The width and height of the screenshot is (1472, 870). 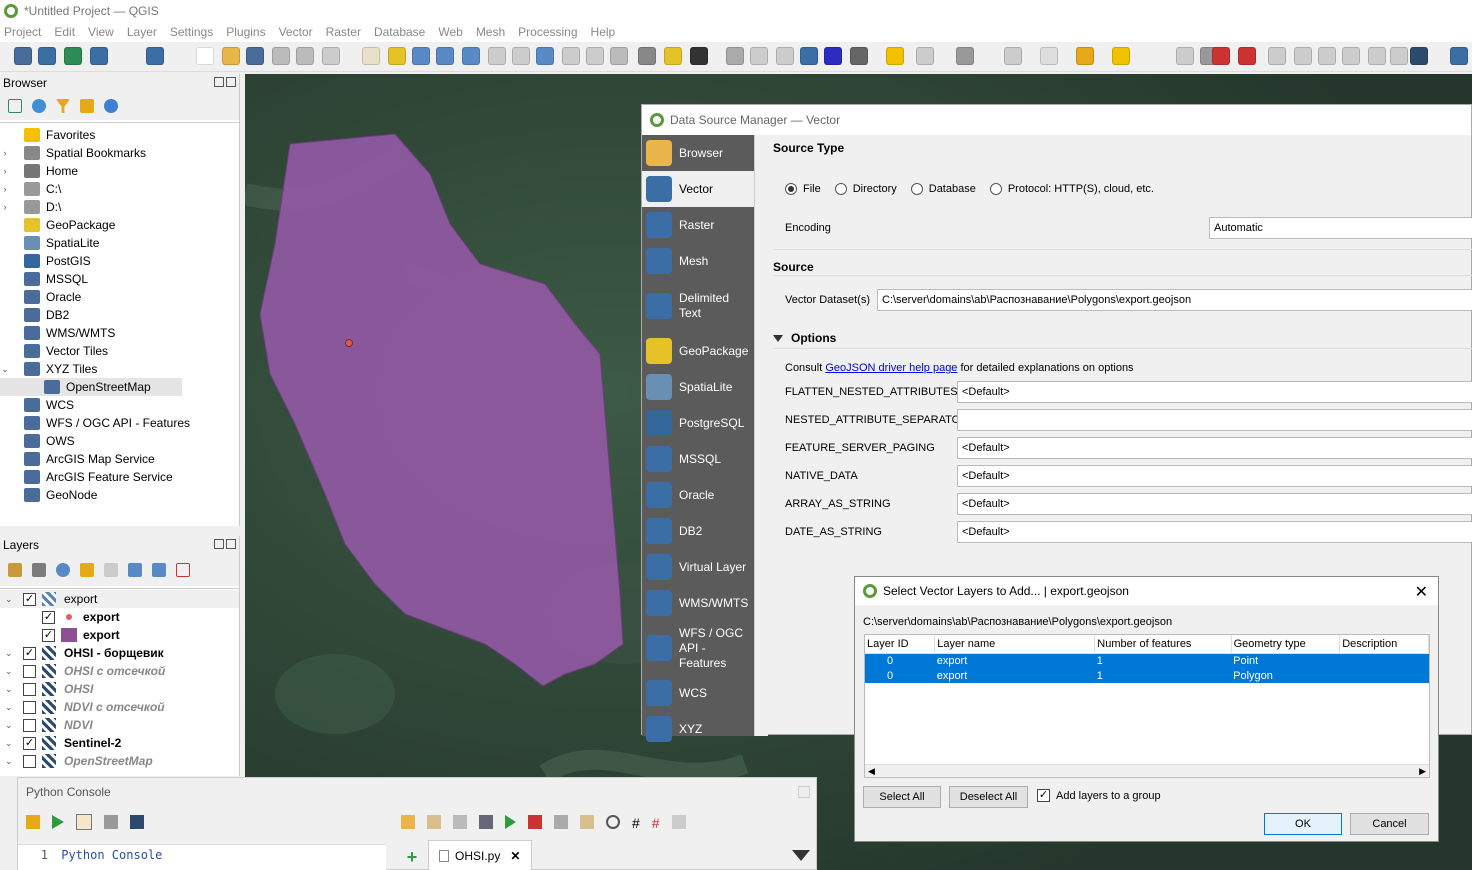 What do you see at coordinates (23, 56) in the screenshot?
I see `open-data-source-manager-icon` at bounding box center [23, 56].